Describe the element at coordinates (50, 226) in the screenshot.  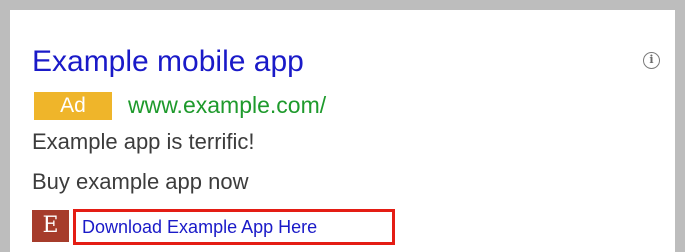
I see `app-logo: E` at that location.